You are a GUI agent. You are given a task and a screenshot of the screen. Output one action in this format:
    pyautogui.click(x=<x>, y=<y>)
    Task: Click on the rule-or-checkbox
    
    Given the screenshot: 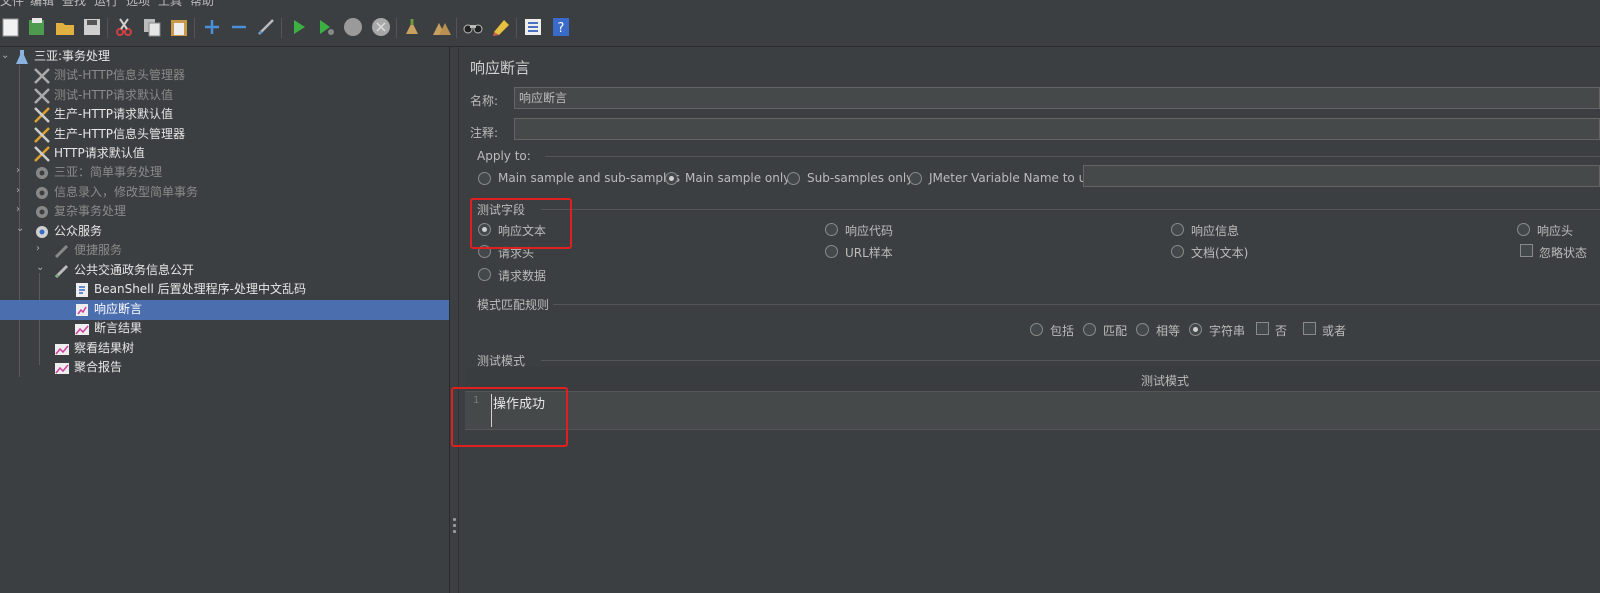 What is the action you would take?
    pyautogui.click(x=1309, y=328)
    